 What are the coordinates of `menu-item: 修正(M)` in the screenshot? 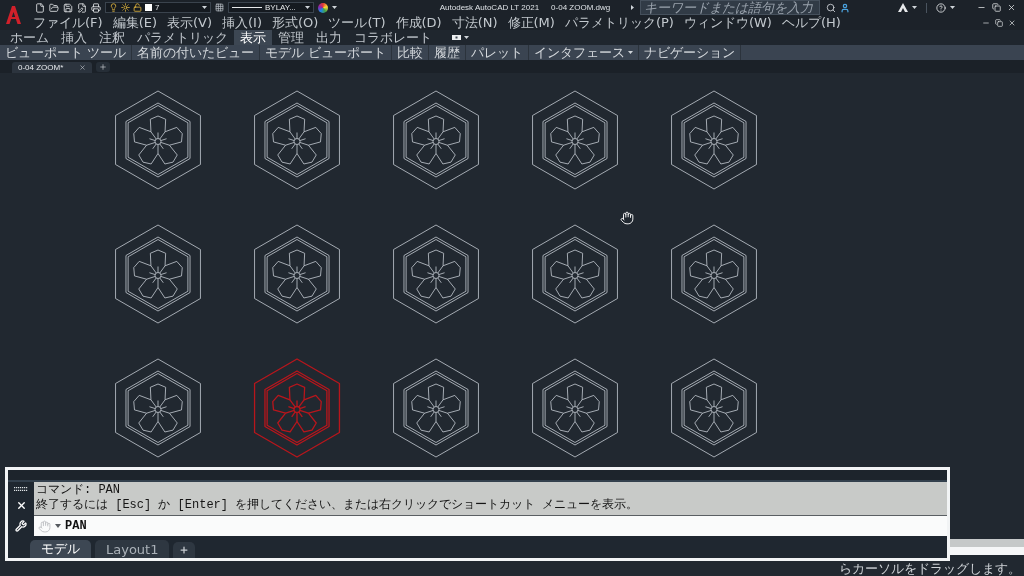 It's located at (531, 22).